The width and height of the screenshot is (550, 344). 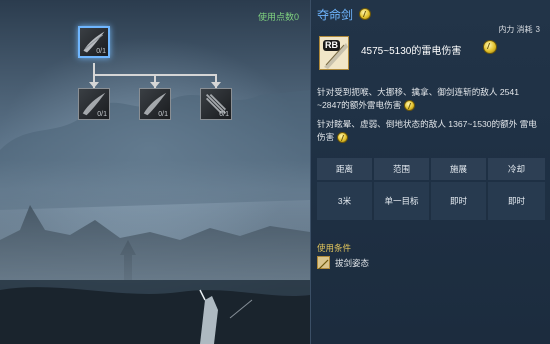 What do you see at coordinates (331, 45) in the screenshot?
I see `key-binding-badge: RB` at bounding box center [331, 45].